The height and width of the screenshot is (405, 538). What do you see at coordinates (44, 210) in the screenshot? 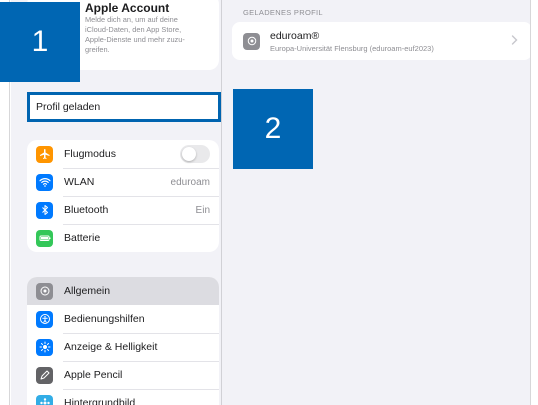
I see `bluetooth-icon` at bounding box center [44, 210].